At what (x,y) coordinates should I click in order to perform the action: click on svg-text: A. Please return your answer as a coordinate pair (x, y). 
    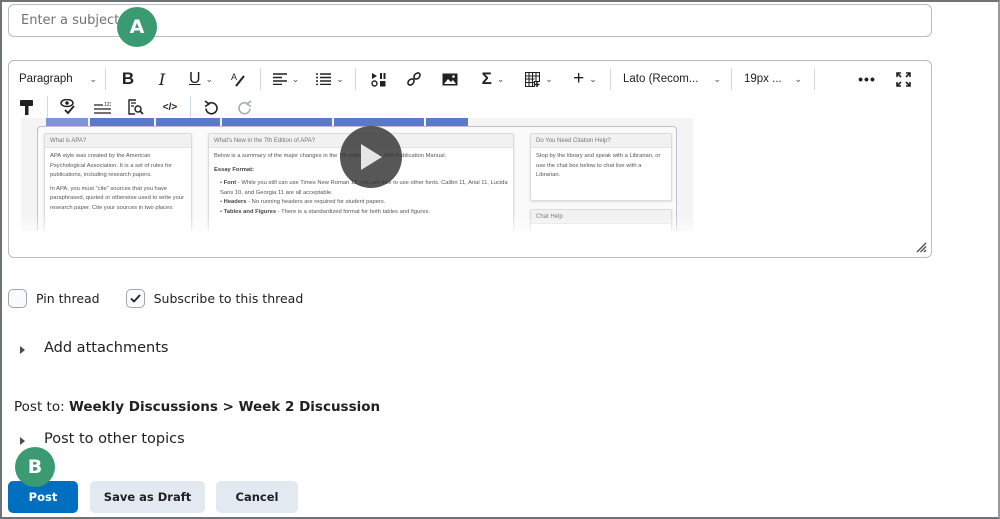
    Looking at the image, I should click on (234, 77).